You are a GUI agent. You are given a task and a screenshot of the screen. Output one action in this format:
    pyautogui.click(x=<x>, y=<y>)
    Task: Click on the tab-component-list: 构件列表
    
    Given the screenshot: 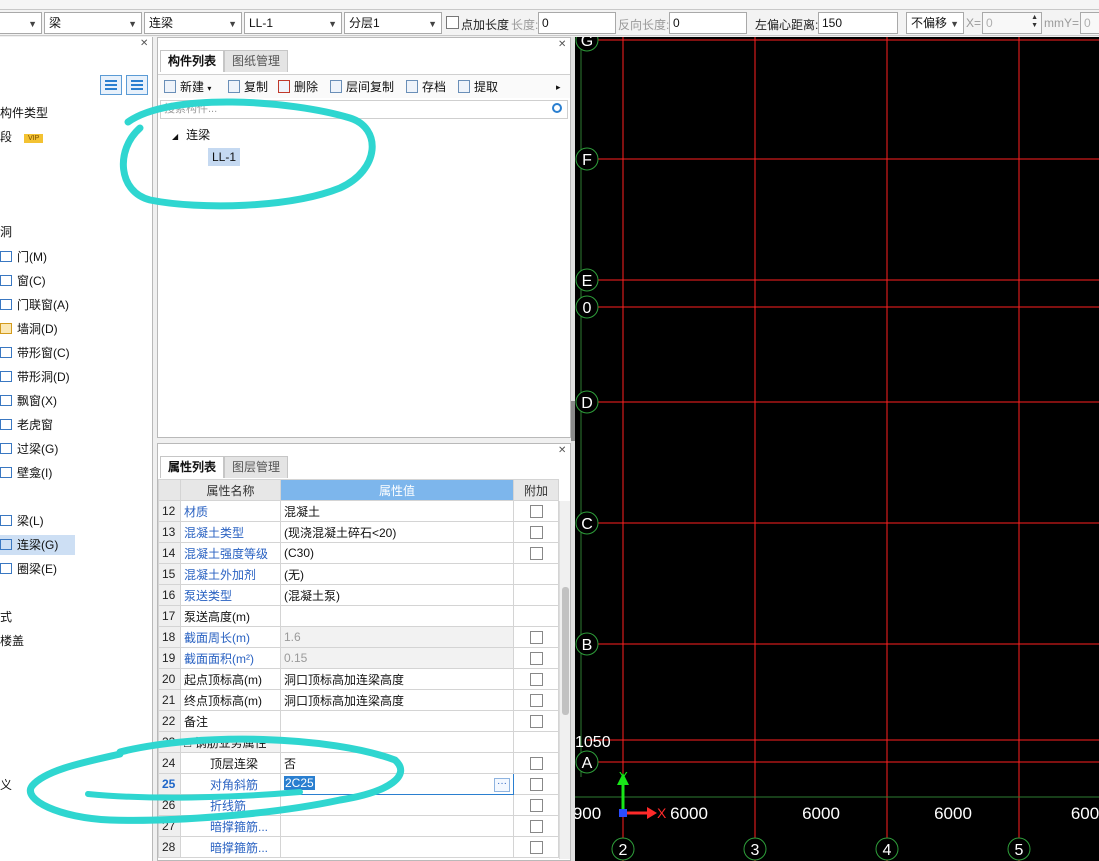 What is the action you would take?
    pyautogui.click(x=192, y=61)
    